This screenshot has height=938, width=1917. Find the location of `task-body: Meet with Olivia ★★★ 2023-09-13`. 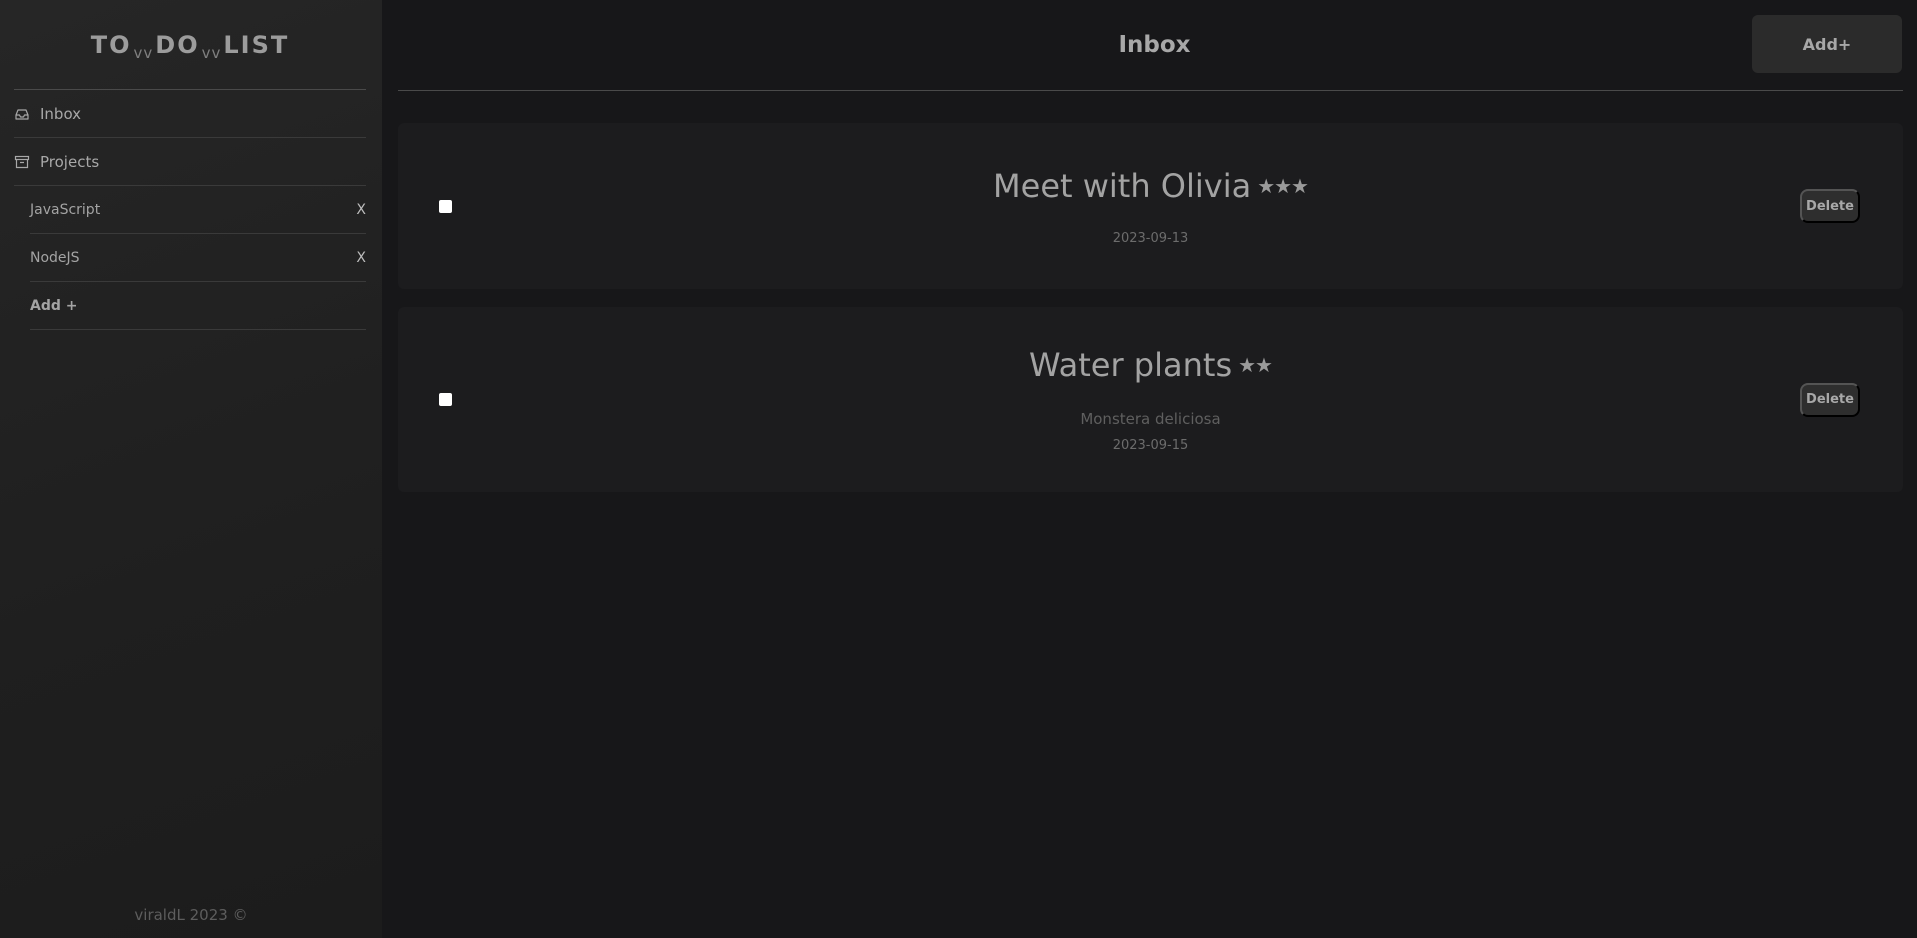

task-body: Meet with Olivia ★★★ 2023-09-13 is located at coordinates (1150, 206).